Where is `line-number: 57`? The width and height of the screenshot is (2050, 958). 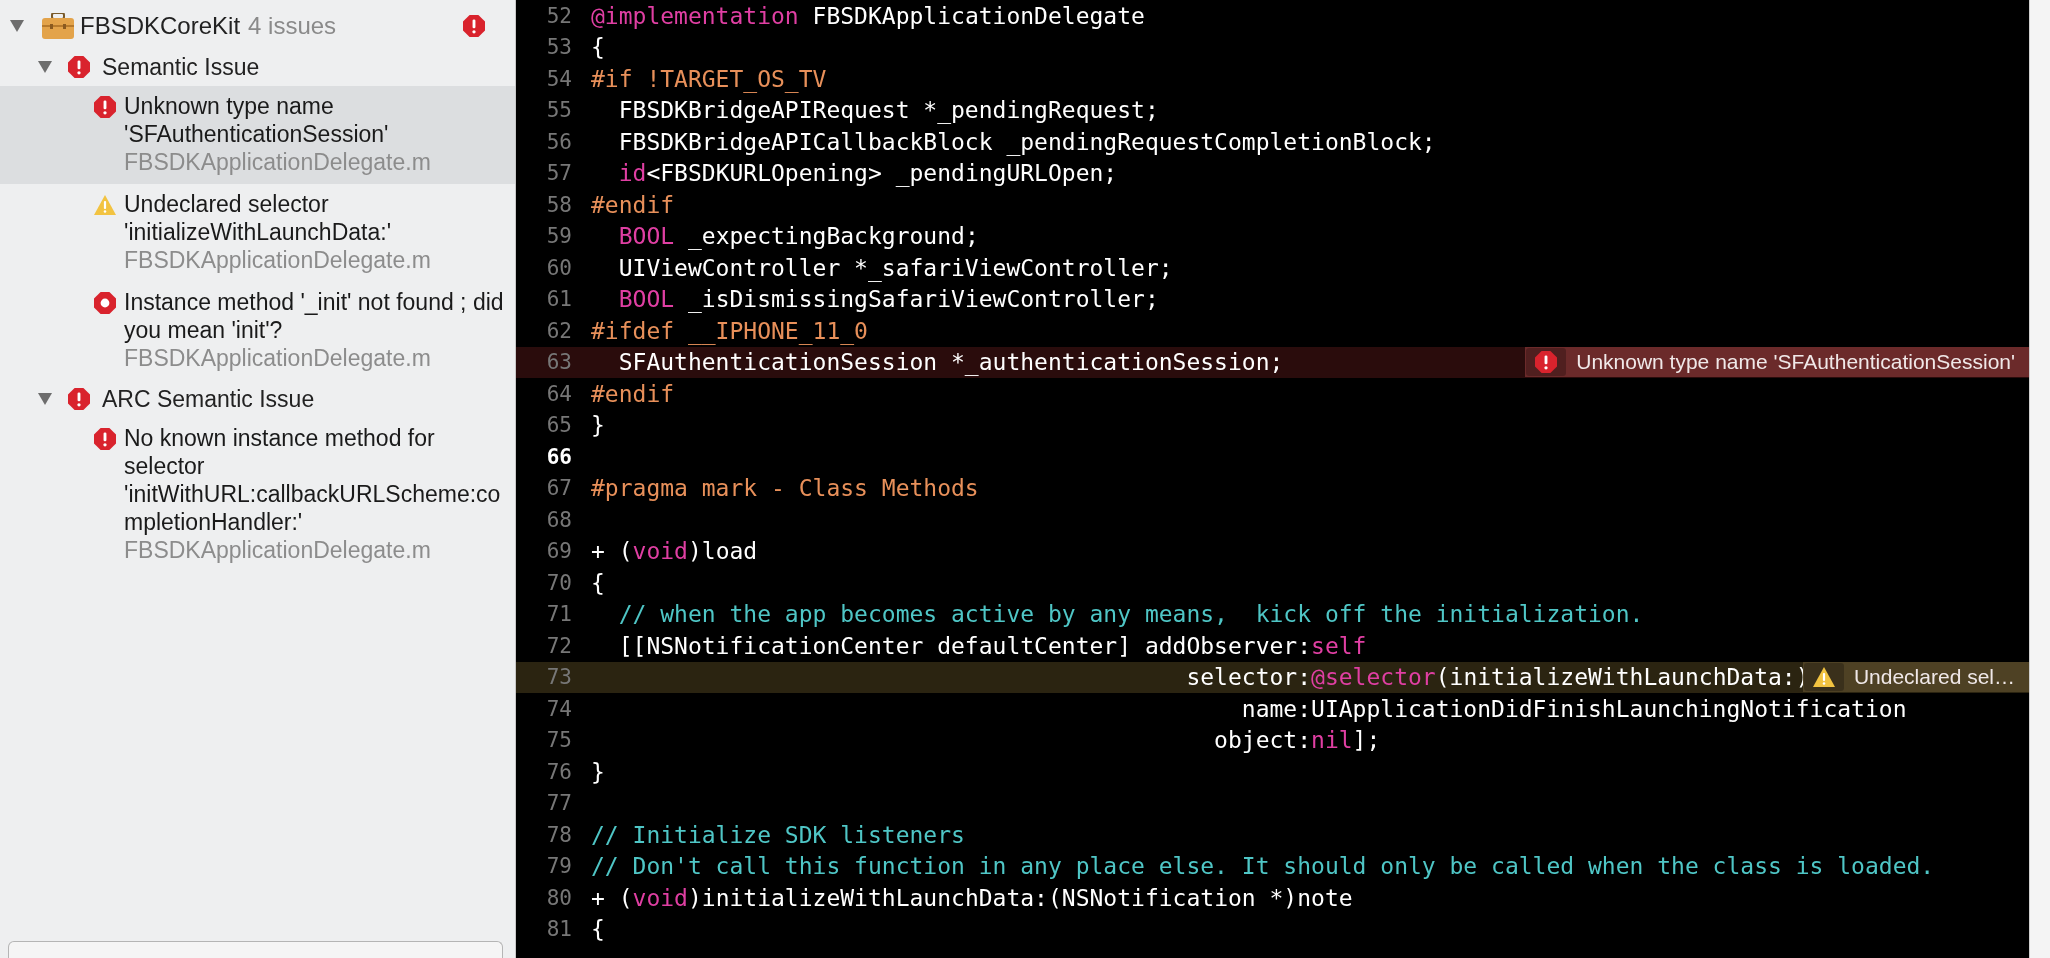 line-number: 57 is located at coordinates (558, 173).